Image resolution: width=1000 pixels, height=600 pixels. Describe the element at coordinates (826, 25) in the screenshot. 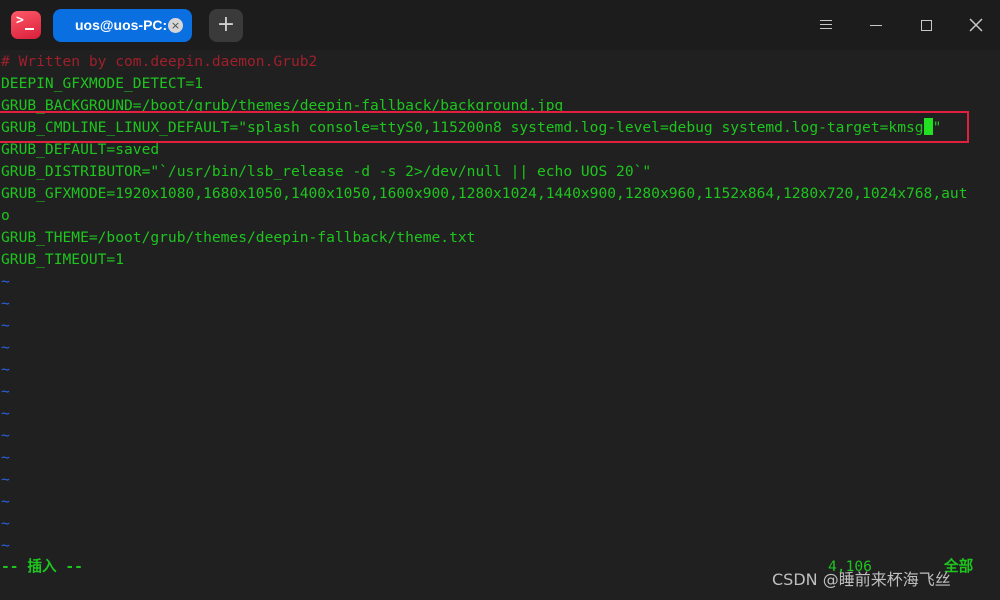

I see `menu-icon` at that location.